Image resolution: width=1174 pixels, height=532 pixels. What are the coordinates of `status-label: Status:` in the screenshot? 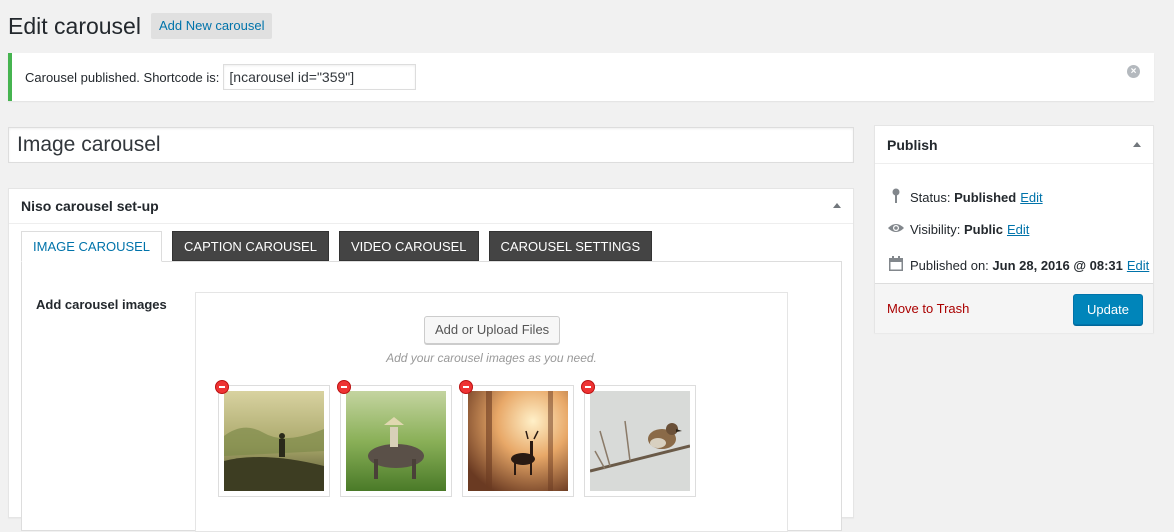 It's located at (930, 197).